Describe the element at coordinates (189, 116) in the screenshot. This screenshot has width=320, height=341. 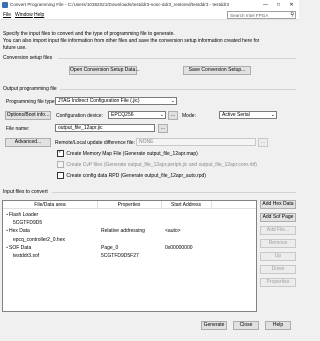
I see `mode-label: Mode:` at that location.